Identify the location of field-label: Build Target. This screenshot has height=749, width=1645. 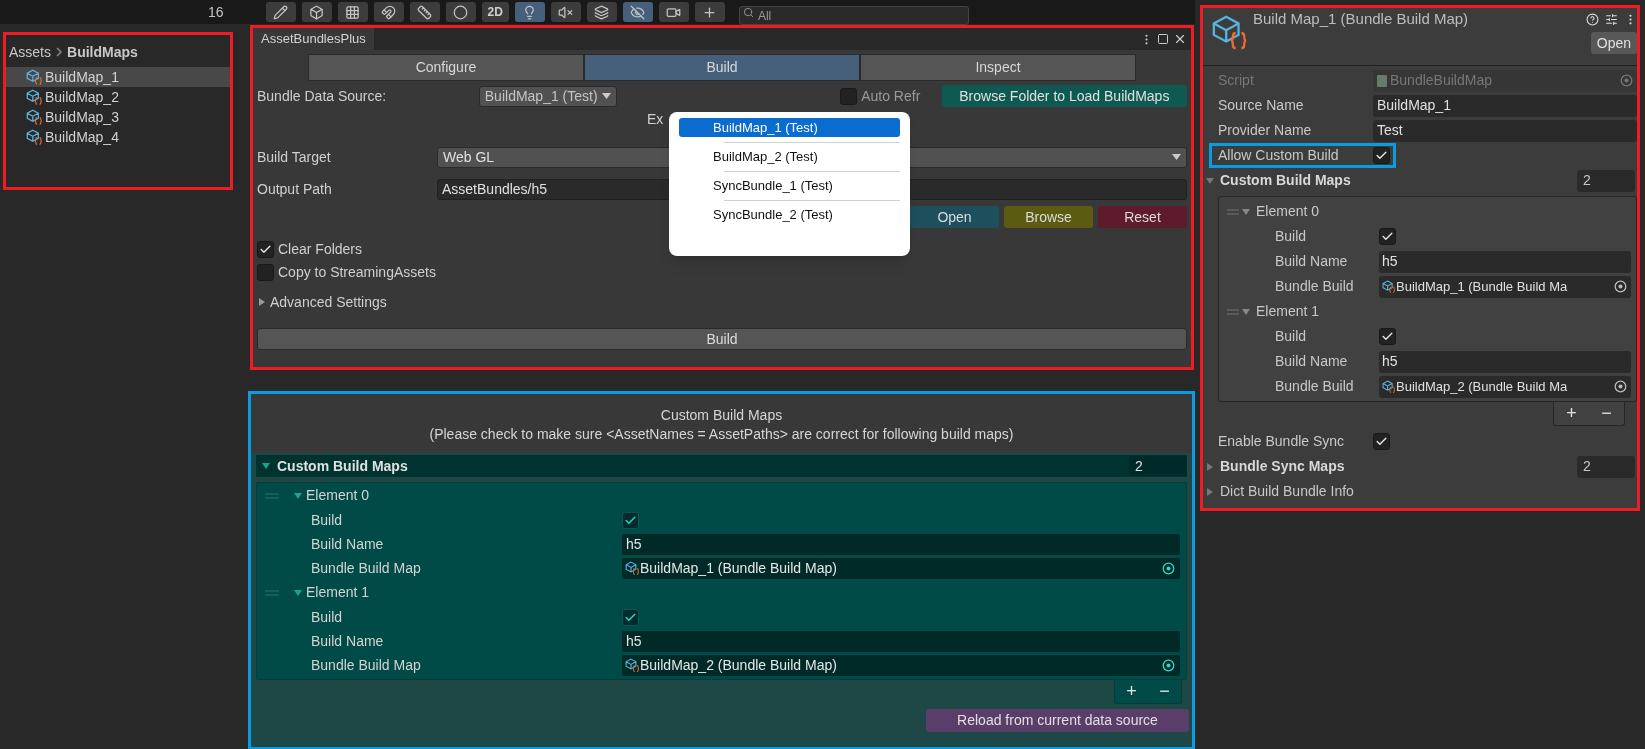
(294, 157).